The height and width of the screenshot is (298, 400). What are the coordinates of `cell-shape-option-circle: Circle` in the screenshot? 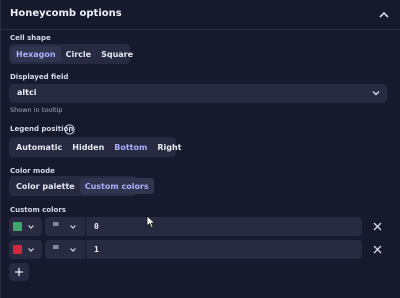 It's located at (78, 54).